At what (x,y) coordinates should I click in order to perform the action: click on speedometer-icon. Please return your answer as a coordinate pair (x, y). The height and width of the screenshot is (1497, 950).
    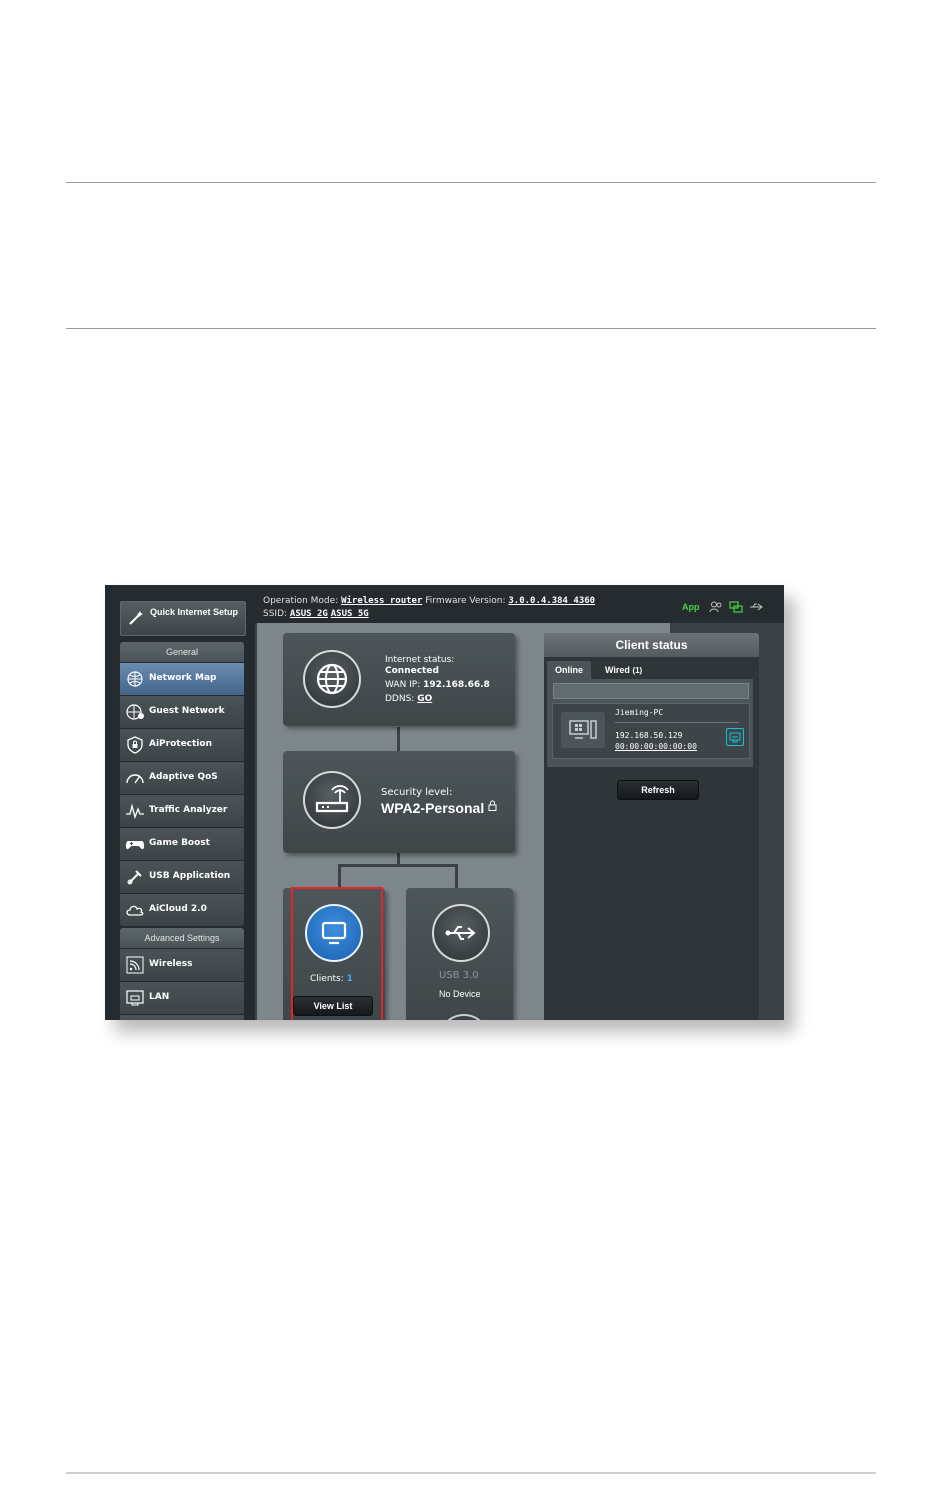
    Looking at the image, I should click on (135, 779).